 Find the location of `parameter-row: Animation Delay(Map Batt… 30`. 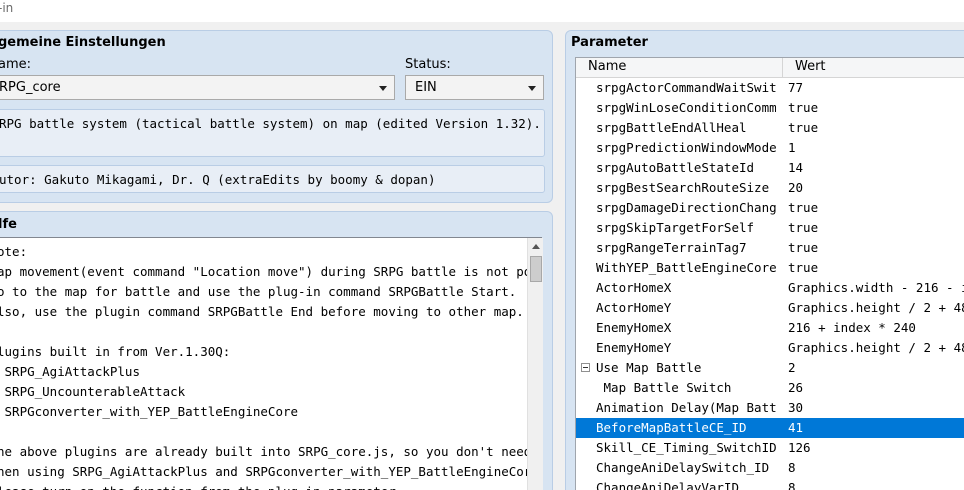

parameter-row: Animation Delay(Map Batt… 30 is located at coordinates (770, 408).